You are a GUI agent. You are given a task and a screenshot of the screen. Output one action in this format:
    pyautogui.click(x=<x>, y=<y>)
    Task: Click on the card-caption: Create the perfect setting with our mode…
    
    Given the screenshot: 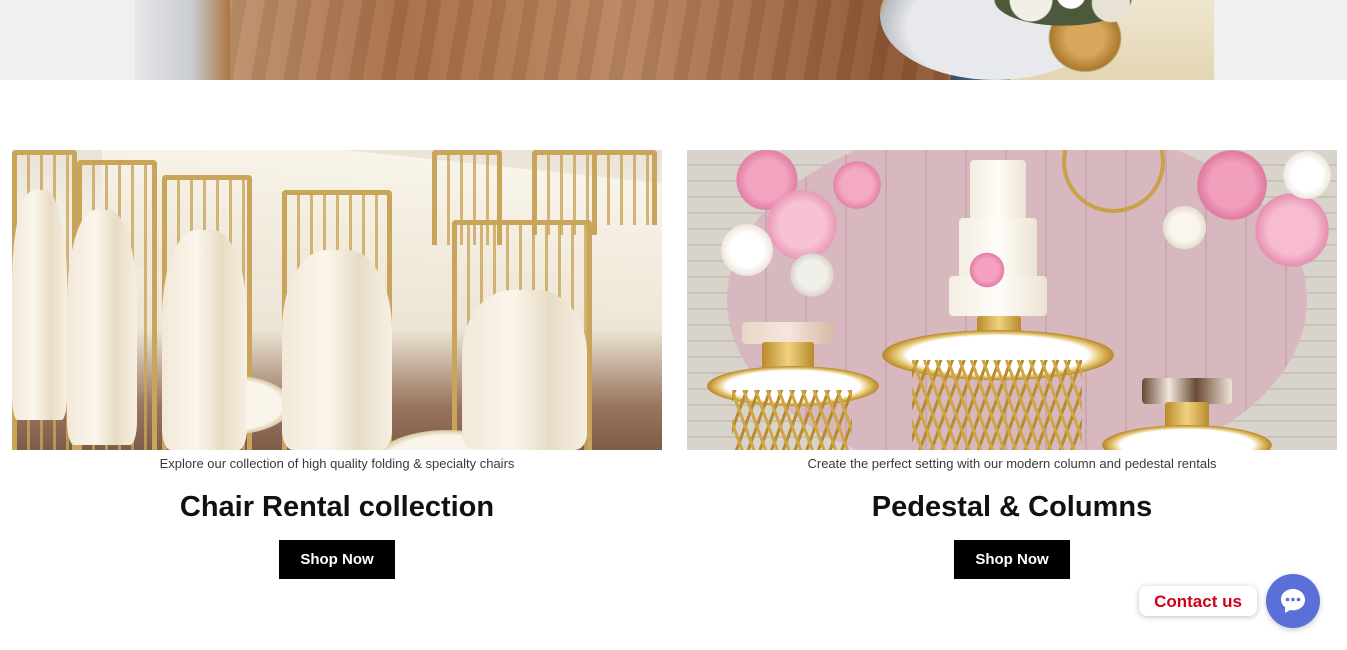 What is the action you would take?
    pyautogui.click(x=1012, y=463)
    